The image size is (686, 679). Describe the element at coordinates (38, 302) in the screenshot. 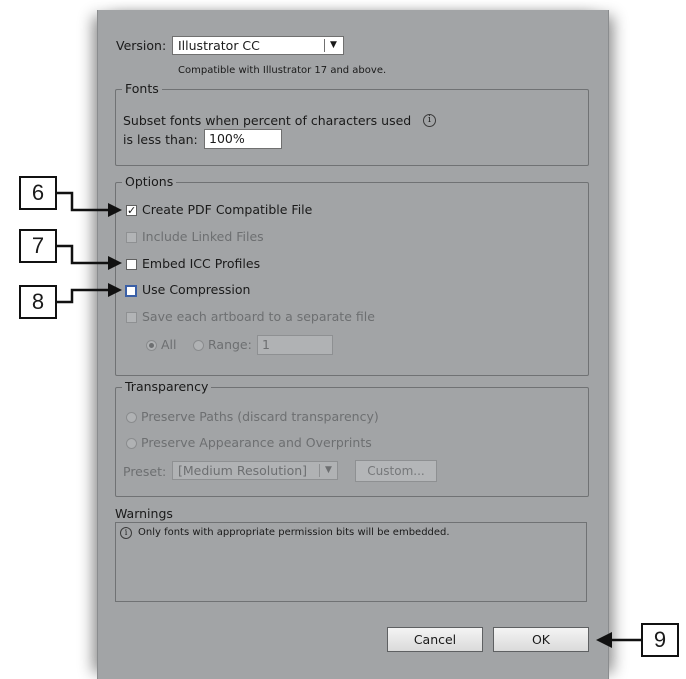

I see `callout-8: 8` at that location.